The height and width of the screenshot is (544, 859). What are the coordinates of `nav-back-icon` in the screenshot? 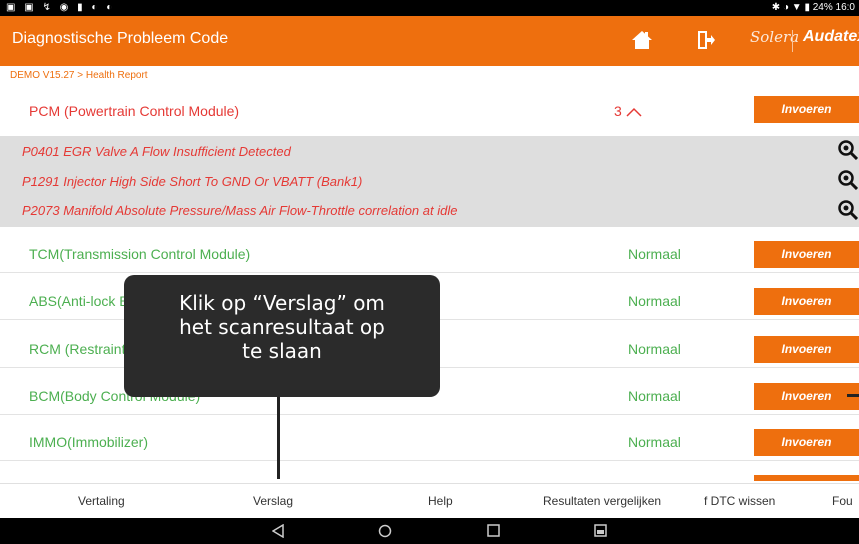 It's located at (278, 531).